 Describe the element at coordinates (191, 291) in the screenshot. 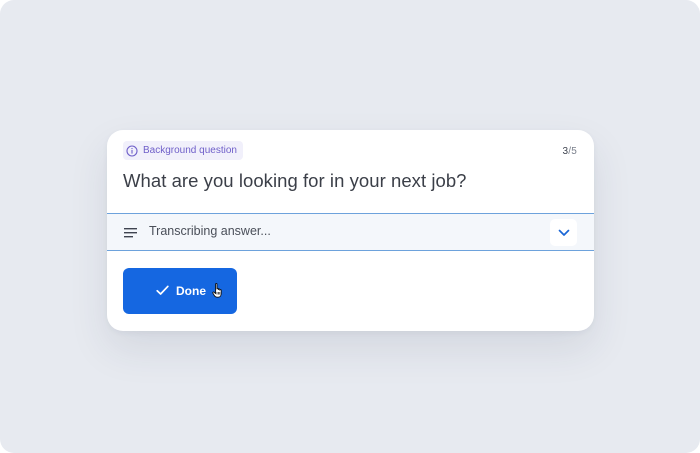

I see `done-label: Done` at that location.